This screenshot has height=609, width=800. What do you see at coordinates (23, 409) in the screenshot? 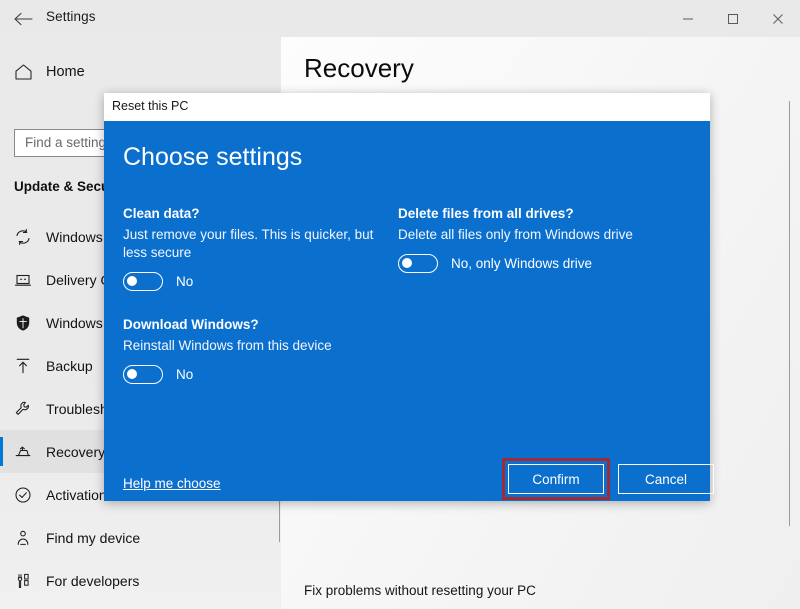
I see `wrench-icon` at bounding box center [23, 409].